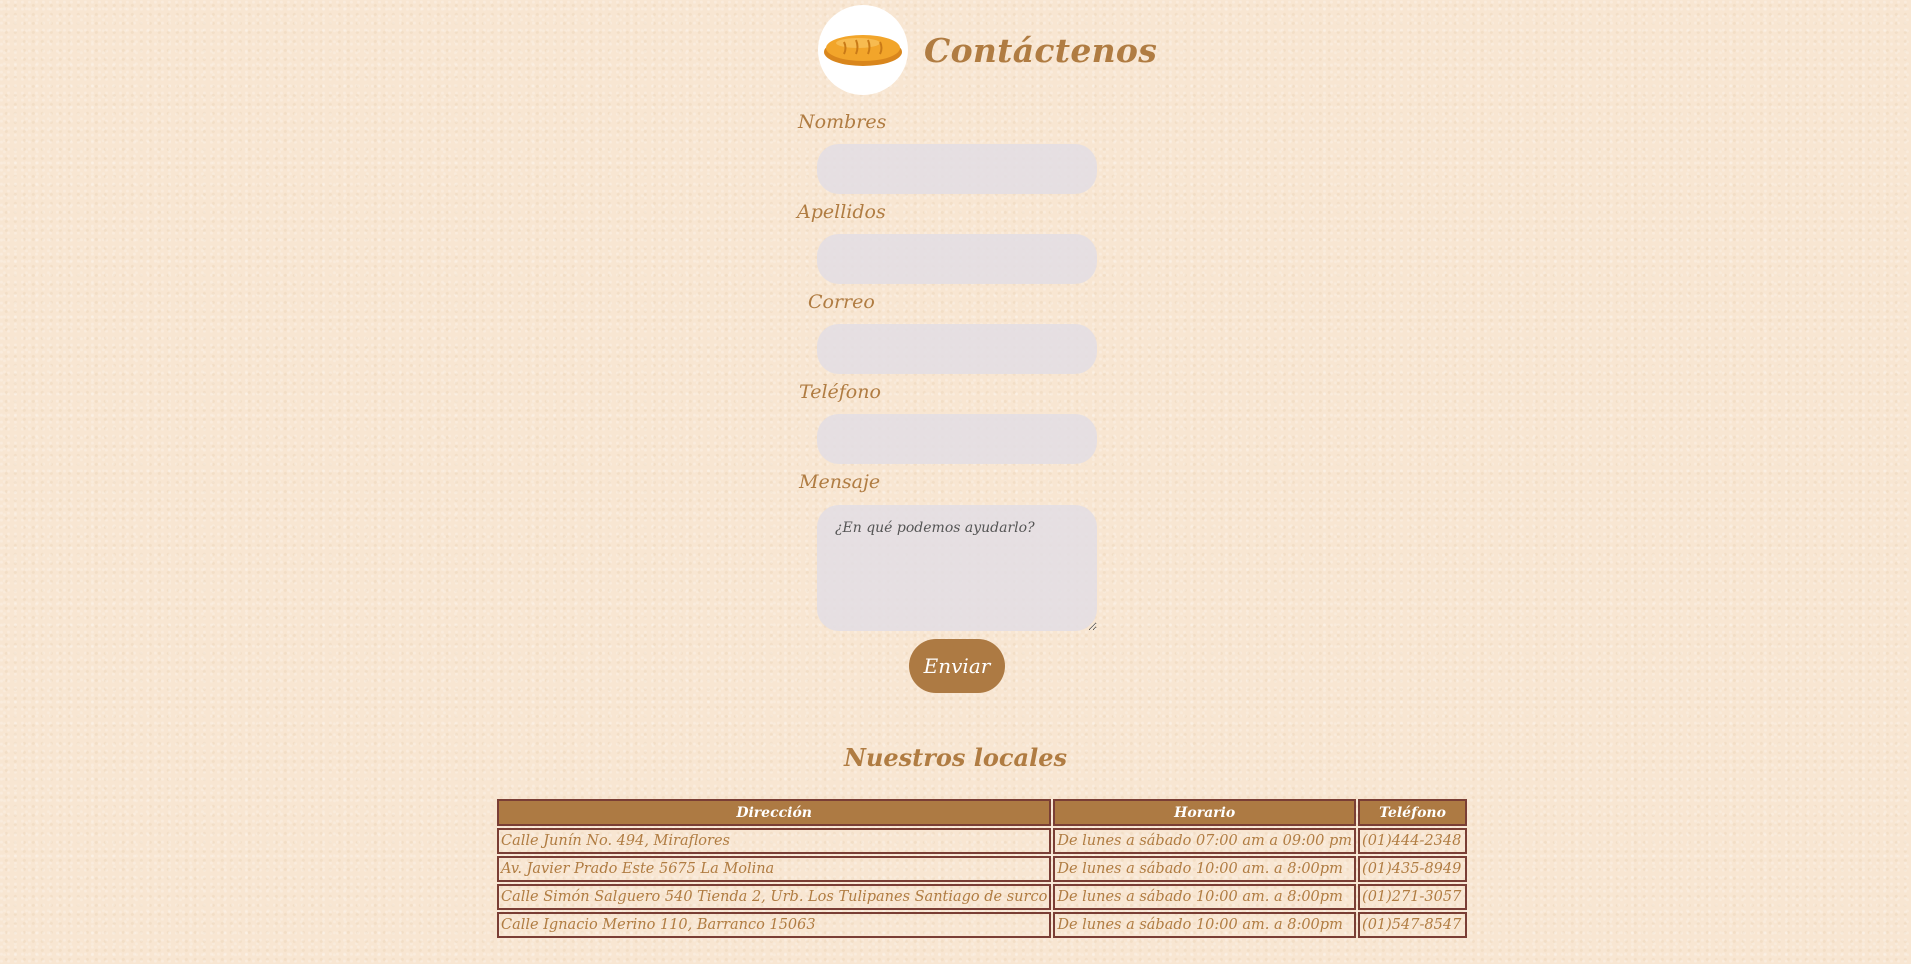 This screenshot has width=1911, height=964. I want to click on cell-telefono: (01)547-8547, so click(1413, 925).